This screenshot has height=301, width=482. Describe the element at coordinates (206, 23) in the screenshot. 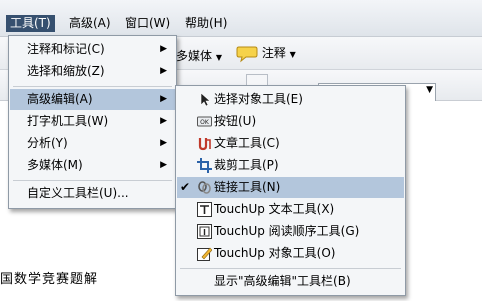

I see `menu-help: 帮助(H)` at that location.